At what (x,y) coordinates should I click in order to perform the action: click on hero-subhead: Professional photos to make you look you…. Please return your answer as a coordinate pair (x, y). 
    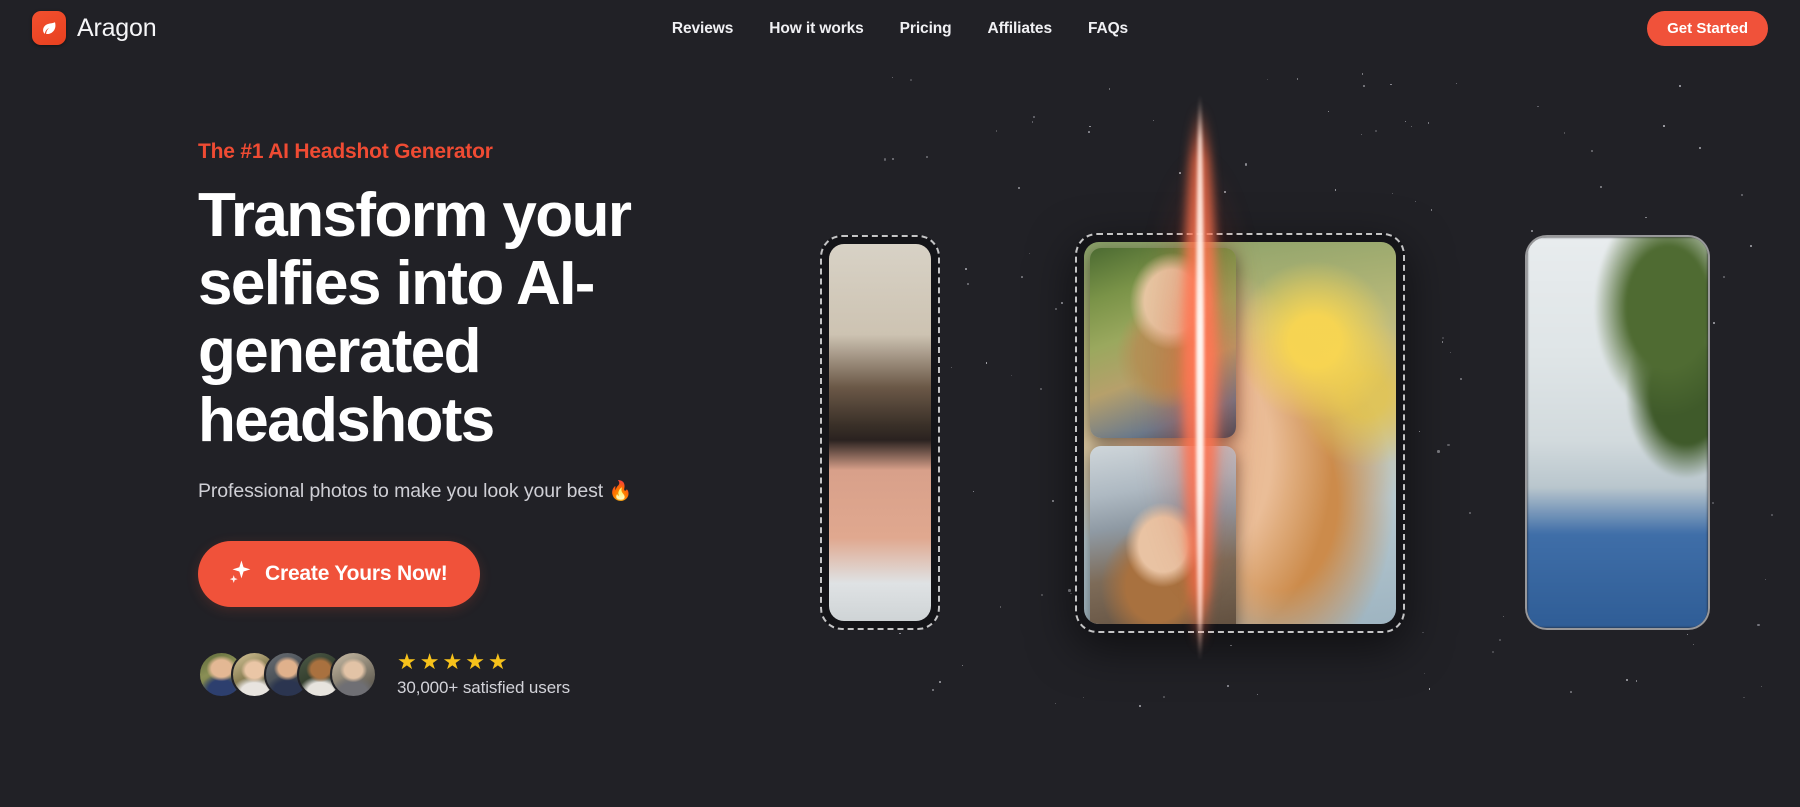
    Looking at the image, I should click on (518, 491).